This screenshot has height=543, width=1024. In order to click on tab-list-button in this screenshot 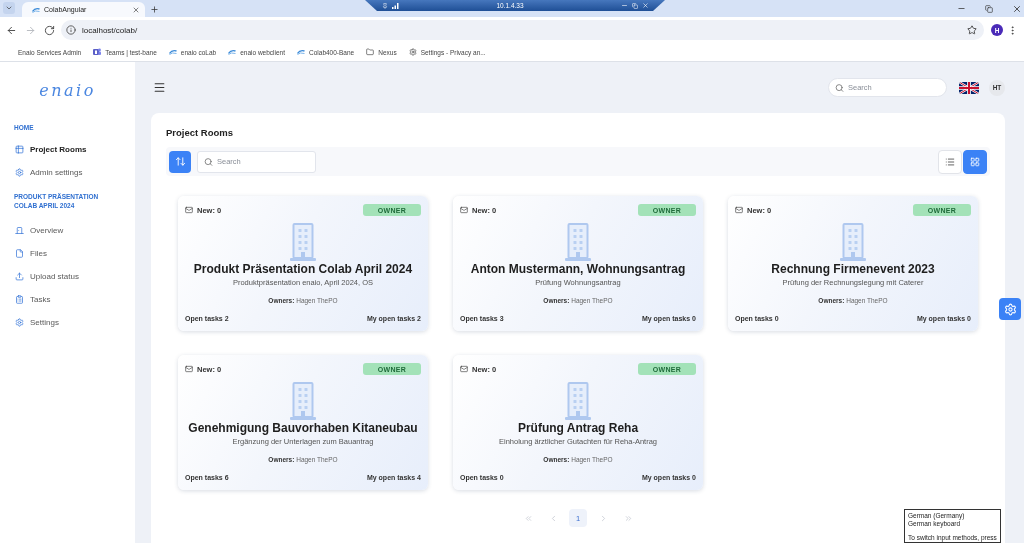, I will do `click(9, 8)`.